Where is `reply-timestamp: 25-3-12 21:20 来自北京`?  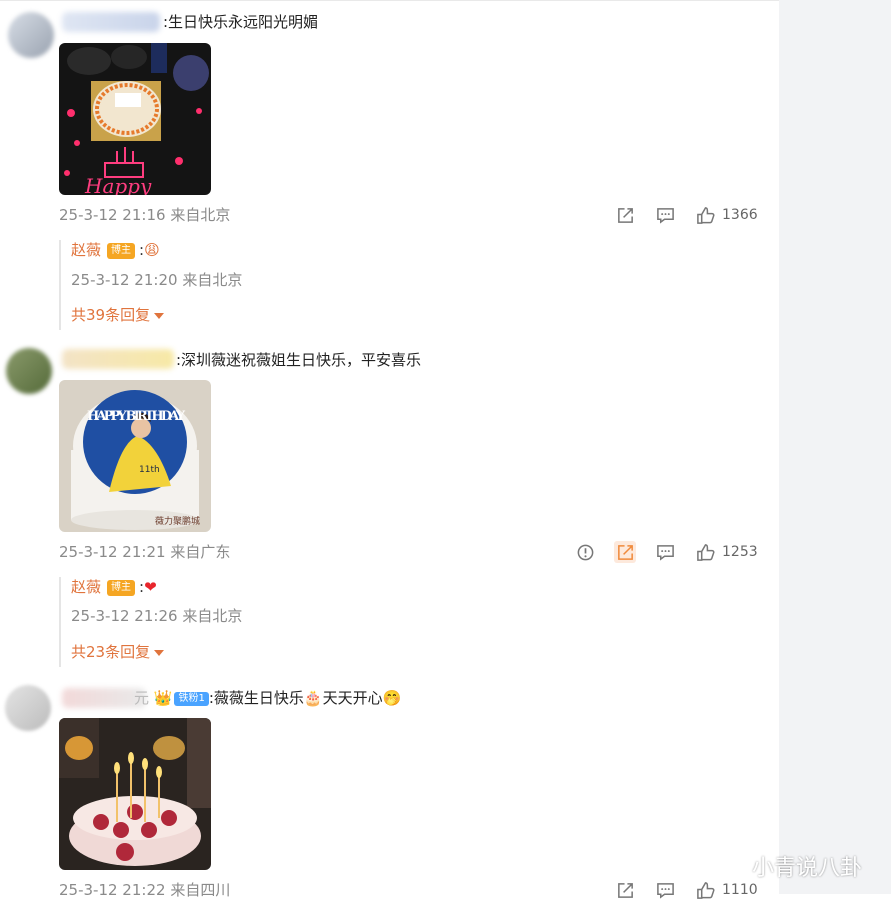
reply-timestamp: 25-3-12 21:20 来自北京 is located at coordinates (156, 280).